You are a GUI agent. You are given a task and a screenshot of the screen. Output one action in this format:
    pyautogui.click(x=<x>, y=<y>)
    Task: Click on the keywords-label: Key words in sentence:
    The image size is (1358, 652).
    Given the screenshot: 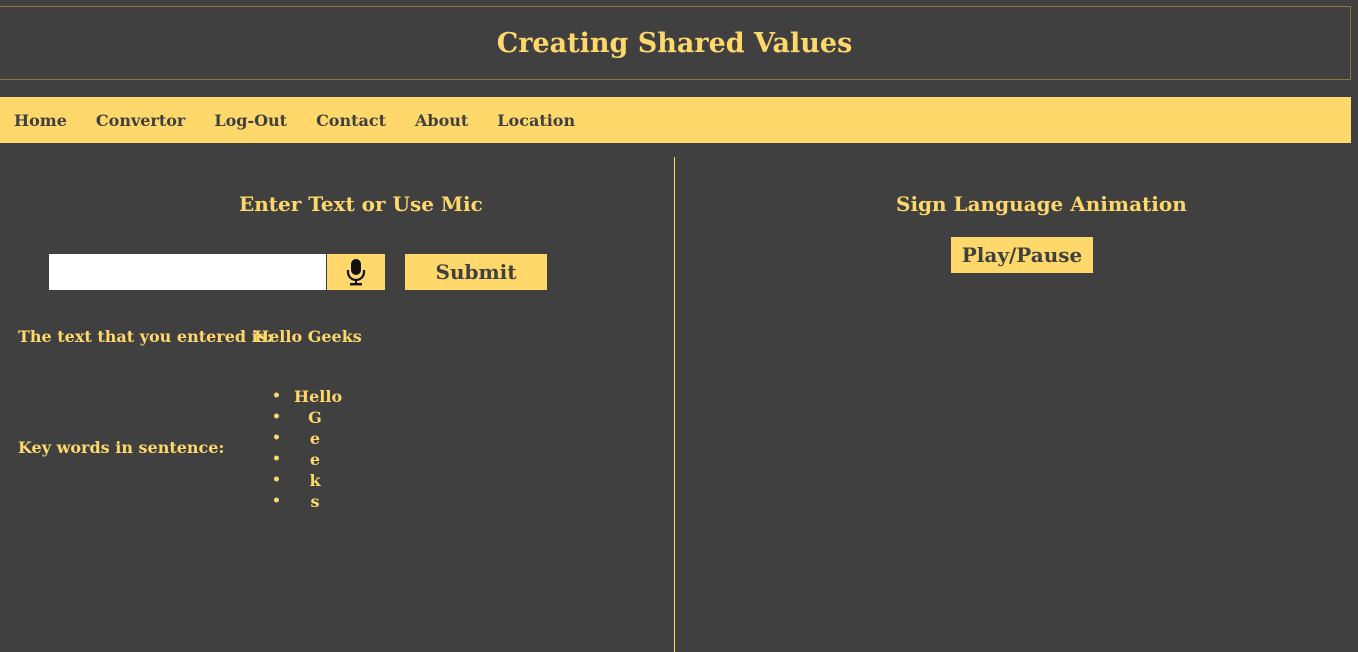 What is the action you would take?
    pyautogui.click(x=121, y=447)
    